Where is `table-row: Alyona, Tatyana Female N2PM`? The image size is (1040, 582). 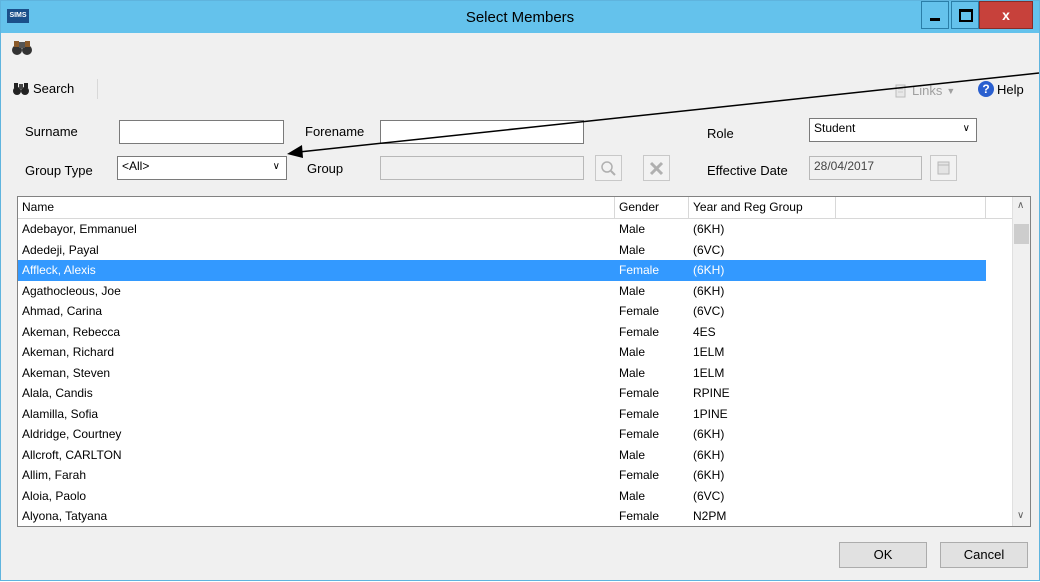 table-row: Alyona, Tatyana Female N2PM is located at coordinates (515, 516).